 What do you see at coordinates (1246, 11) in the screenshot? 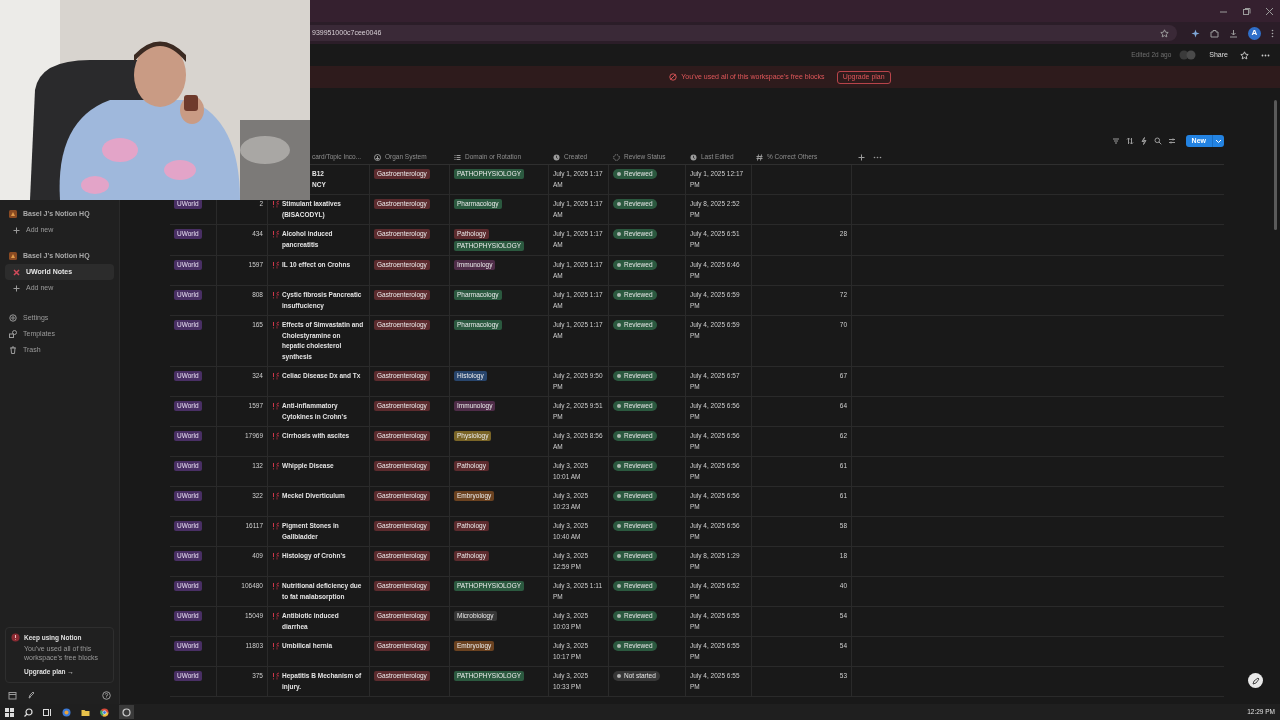
I see `restore-icon` at bounding box center [1246, 11].